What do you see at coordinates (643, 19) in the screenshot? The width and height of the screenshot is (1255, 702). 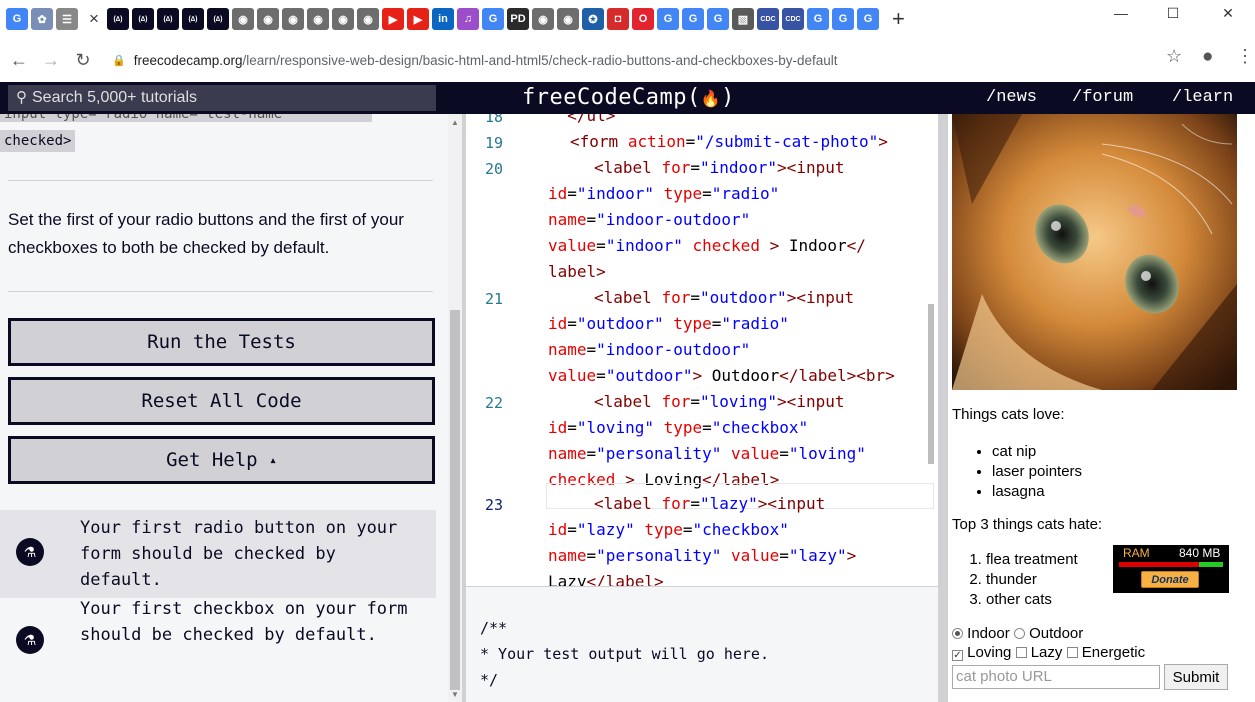 I see `opera-icon: O` at bounding box center [643, 19].